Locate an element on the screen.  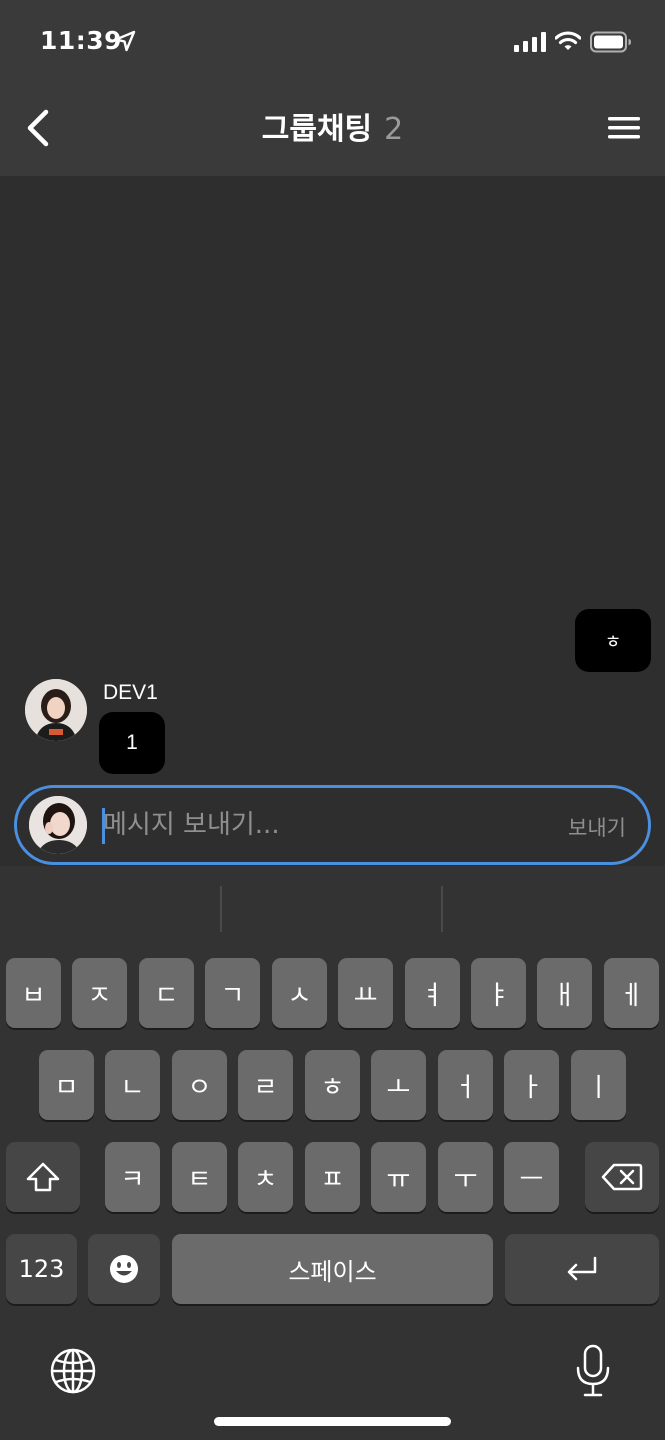
key: ㅈ is located at coordinates (99, 993).